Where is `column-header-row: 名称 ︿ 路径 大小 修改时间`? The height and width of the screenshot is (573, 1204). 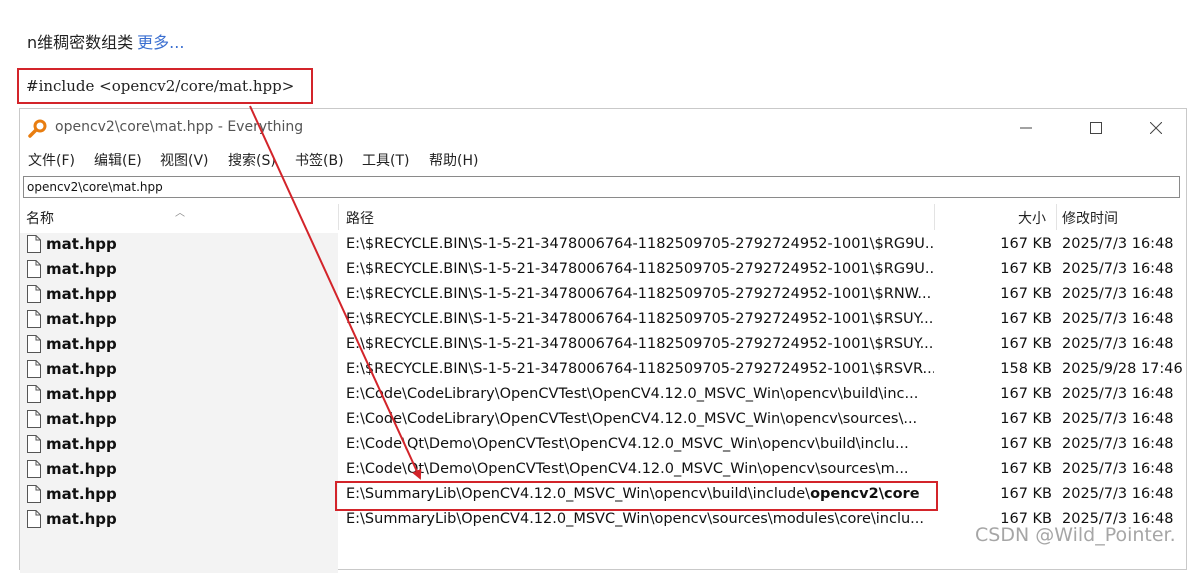
column-header-row: 名称 ︿ 路径 大小 修改时间 is located at coordinates (603, 217).